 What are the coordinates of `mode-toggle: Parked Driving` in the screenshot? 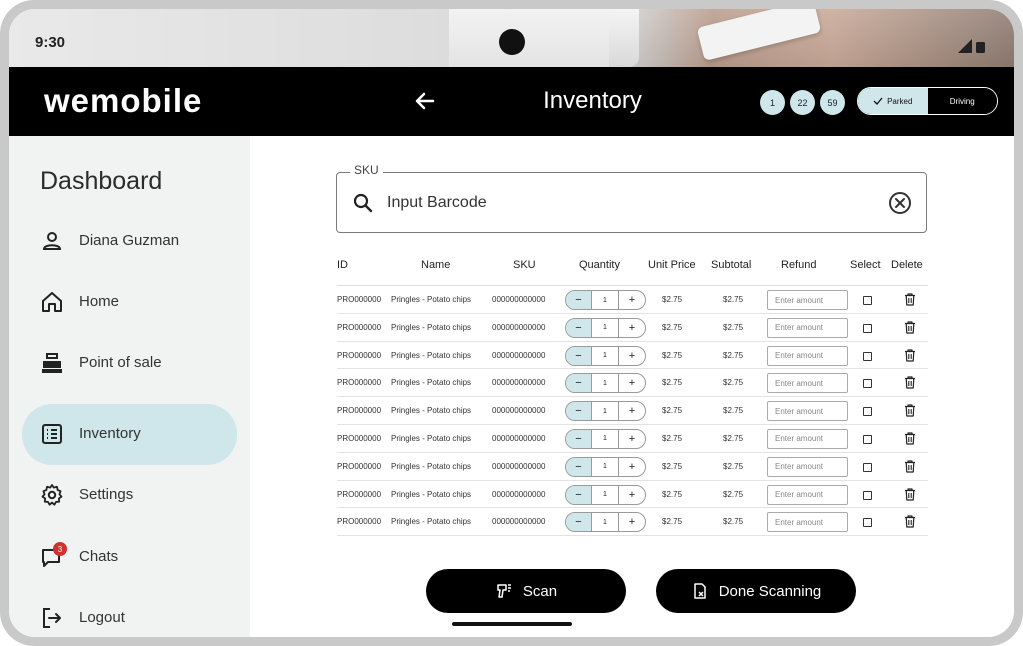 It's located at (927, 101).